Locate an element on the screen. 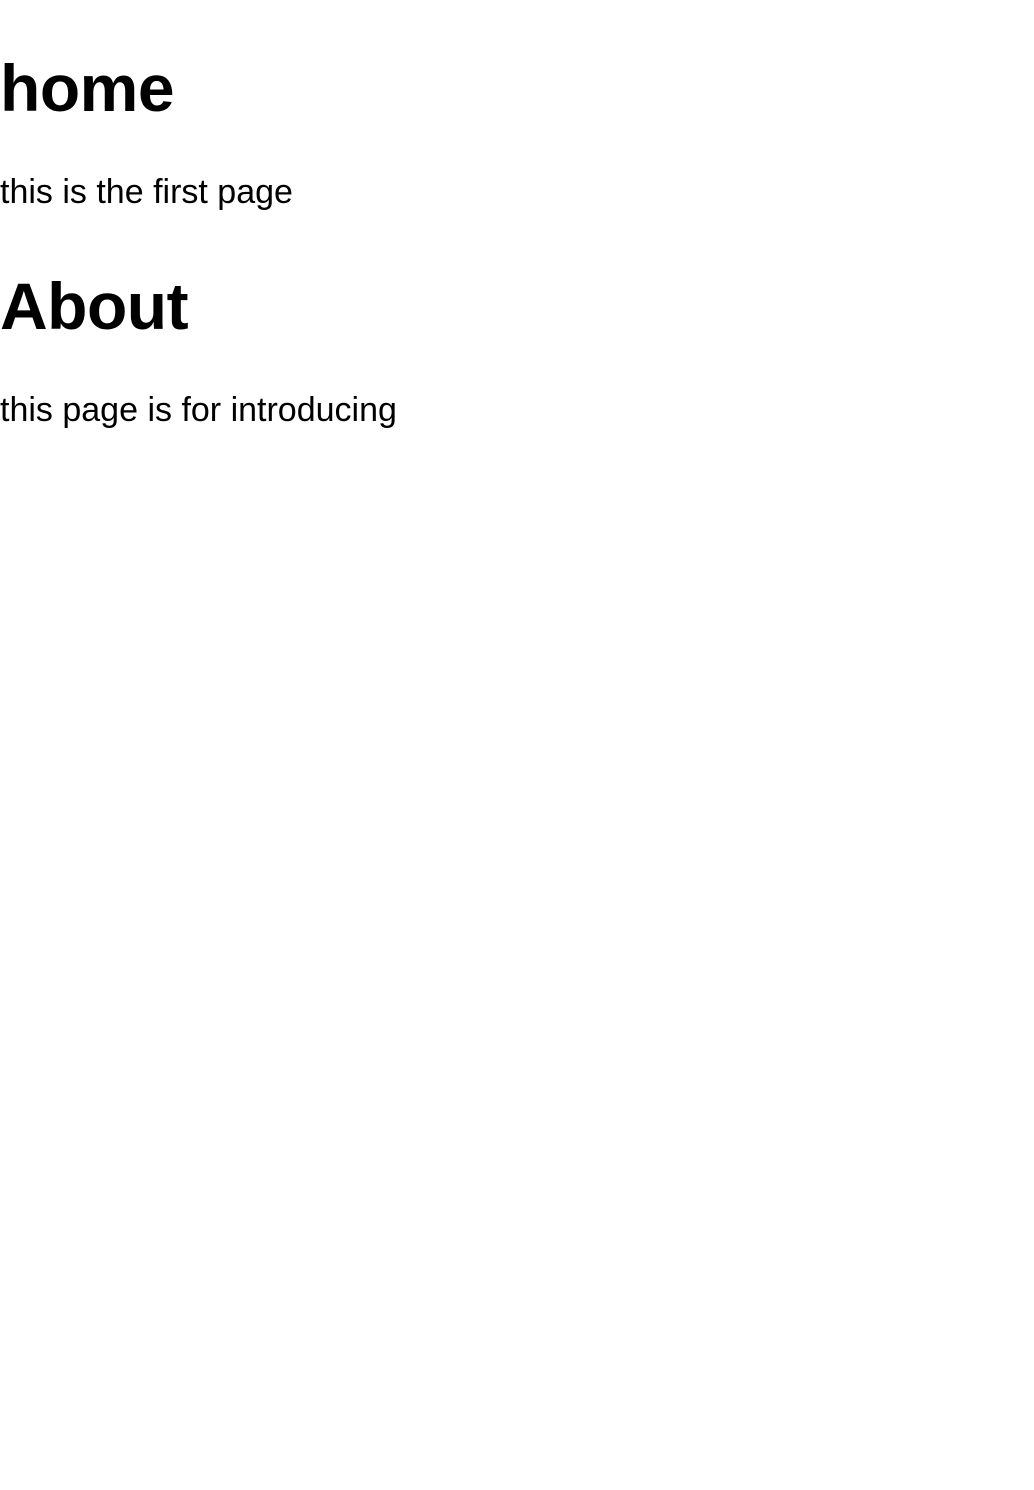 Image resolution: width=1034 pixels, height=1490 pixels. home-text: this is the first page is located at coordinates (146, 192).